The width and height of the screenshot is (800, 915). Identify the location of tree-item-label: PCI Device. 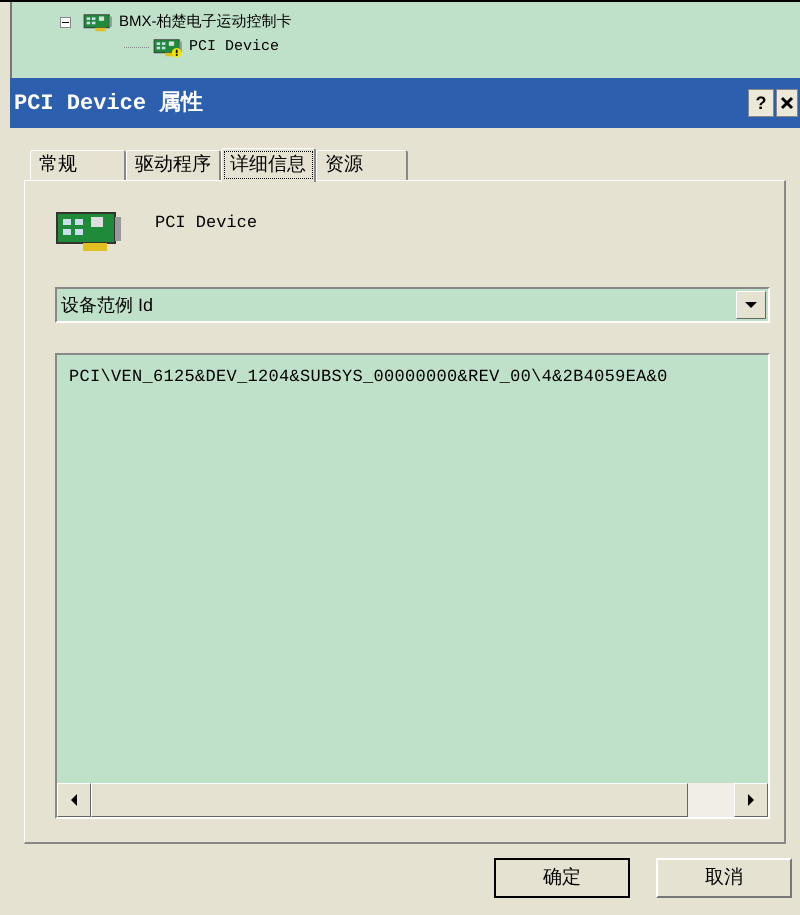
(234, 47).